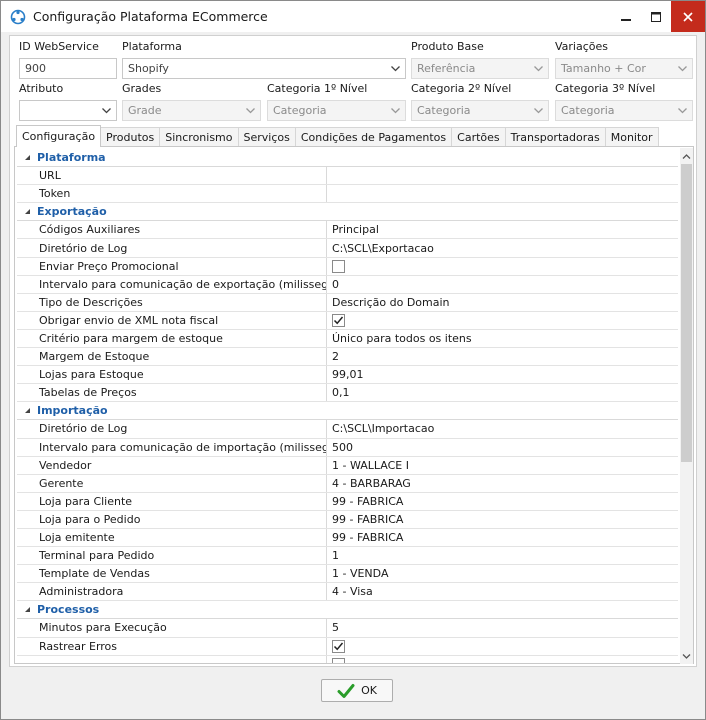  I want to click on grid-category: Plataforma, so click(347, 158).